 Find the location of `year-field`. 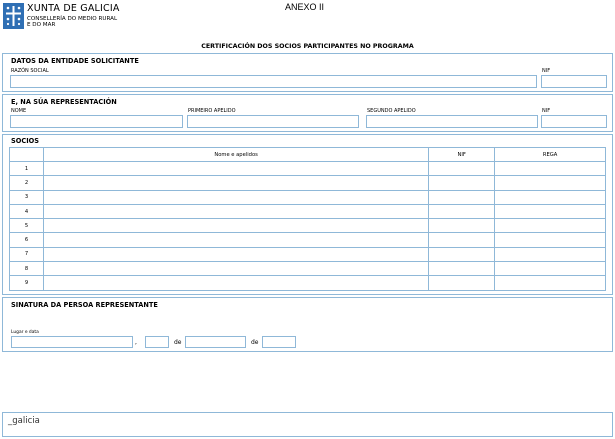

year-field is located at coordinates (279, 342).